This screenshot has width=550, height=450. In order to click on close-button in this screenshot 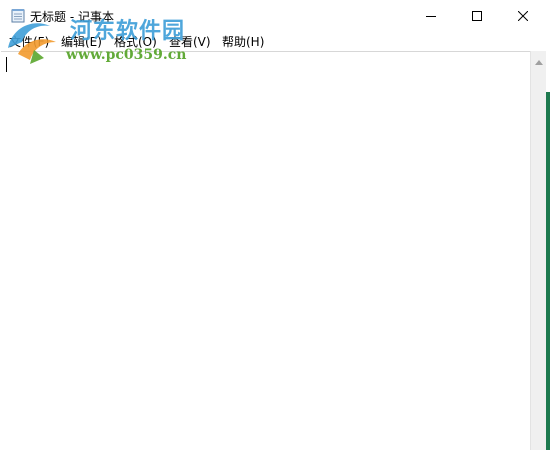, I will do `click(523, 15)`.